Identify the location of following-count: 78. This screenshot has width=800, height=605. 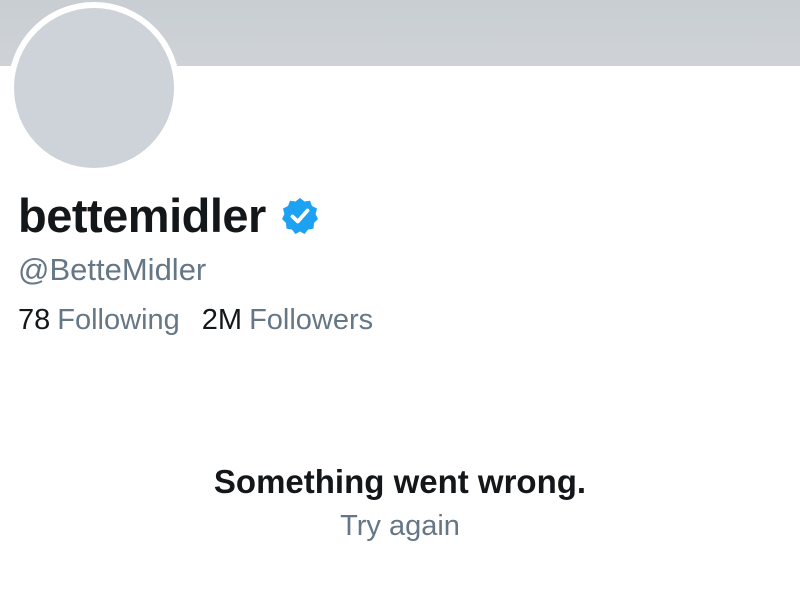
(34, 320).